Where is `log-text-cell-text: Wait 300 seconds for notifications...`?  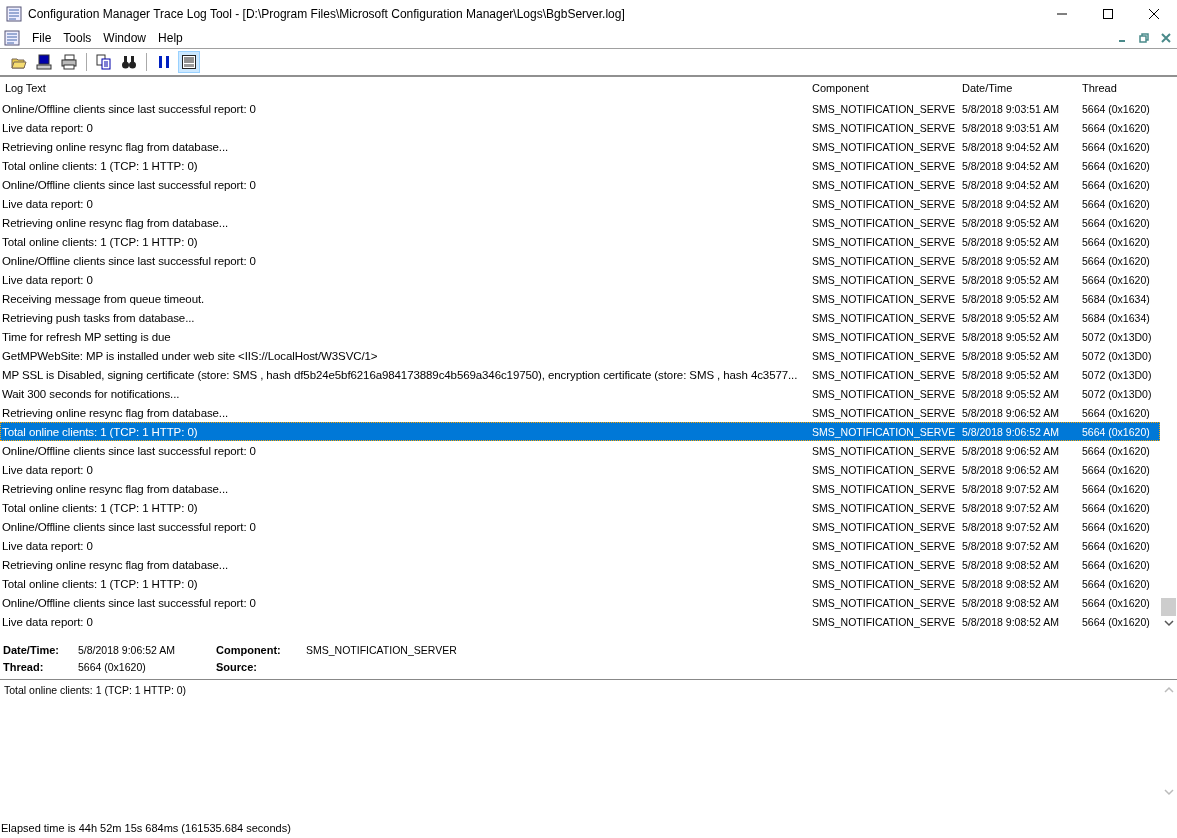 log-text-cell-text: Wait 300 seconds for notifications... is located at coordinates (91, 393).